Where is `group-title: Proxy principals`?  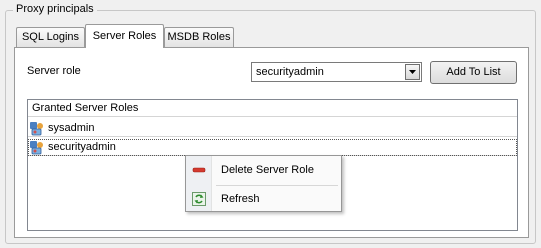 group-title: Proxy principals is located at coordinates (55, 9).